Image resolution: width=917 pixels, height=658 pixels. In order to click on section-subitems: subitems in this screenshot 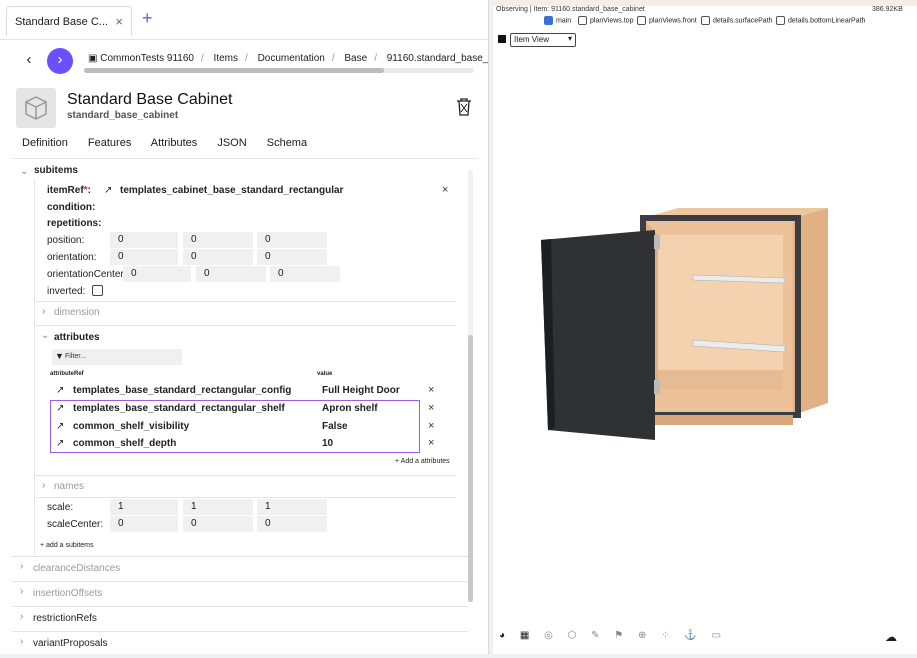, I will do `click(56, 170)`.